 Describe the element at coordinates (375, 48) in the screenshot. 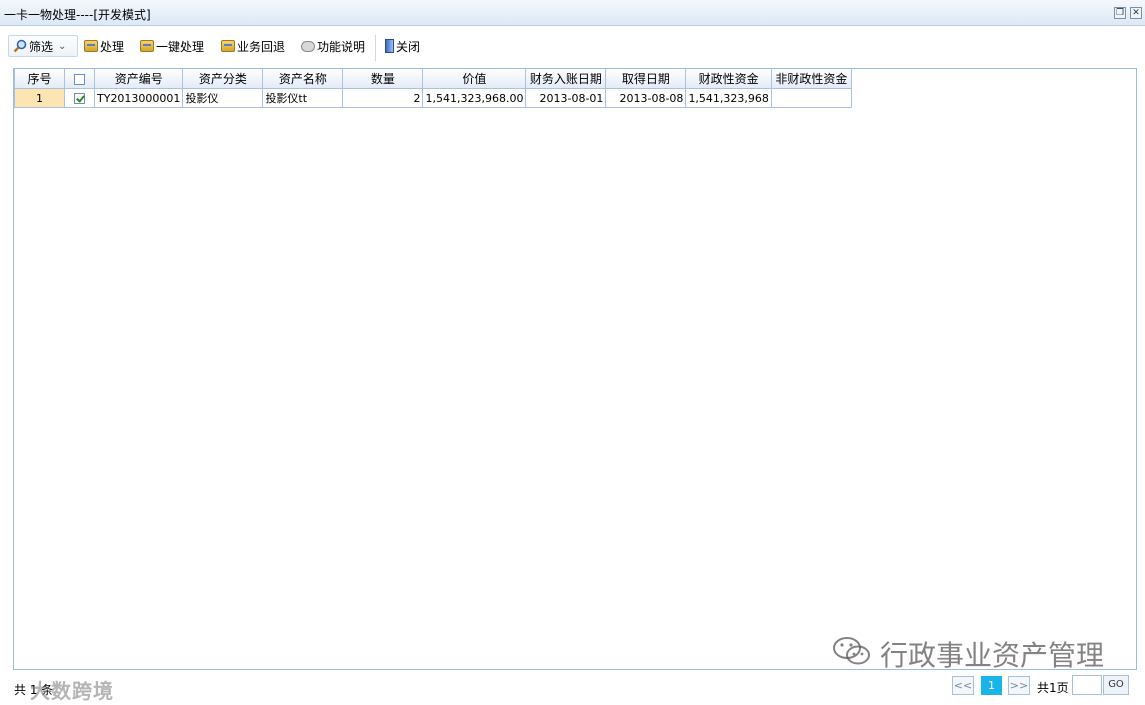

I see `toolbar-separator` at that location.